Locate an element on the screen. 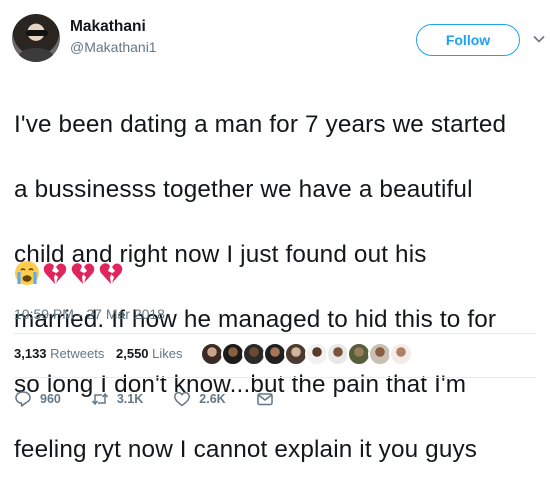 The width and height of the screenshot is (550, 499). author-handle: @Makathani1 is located at coordinates (113, 47).